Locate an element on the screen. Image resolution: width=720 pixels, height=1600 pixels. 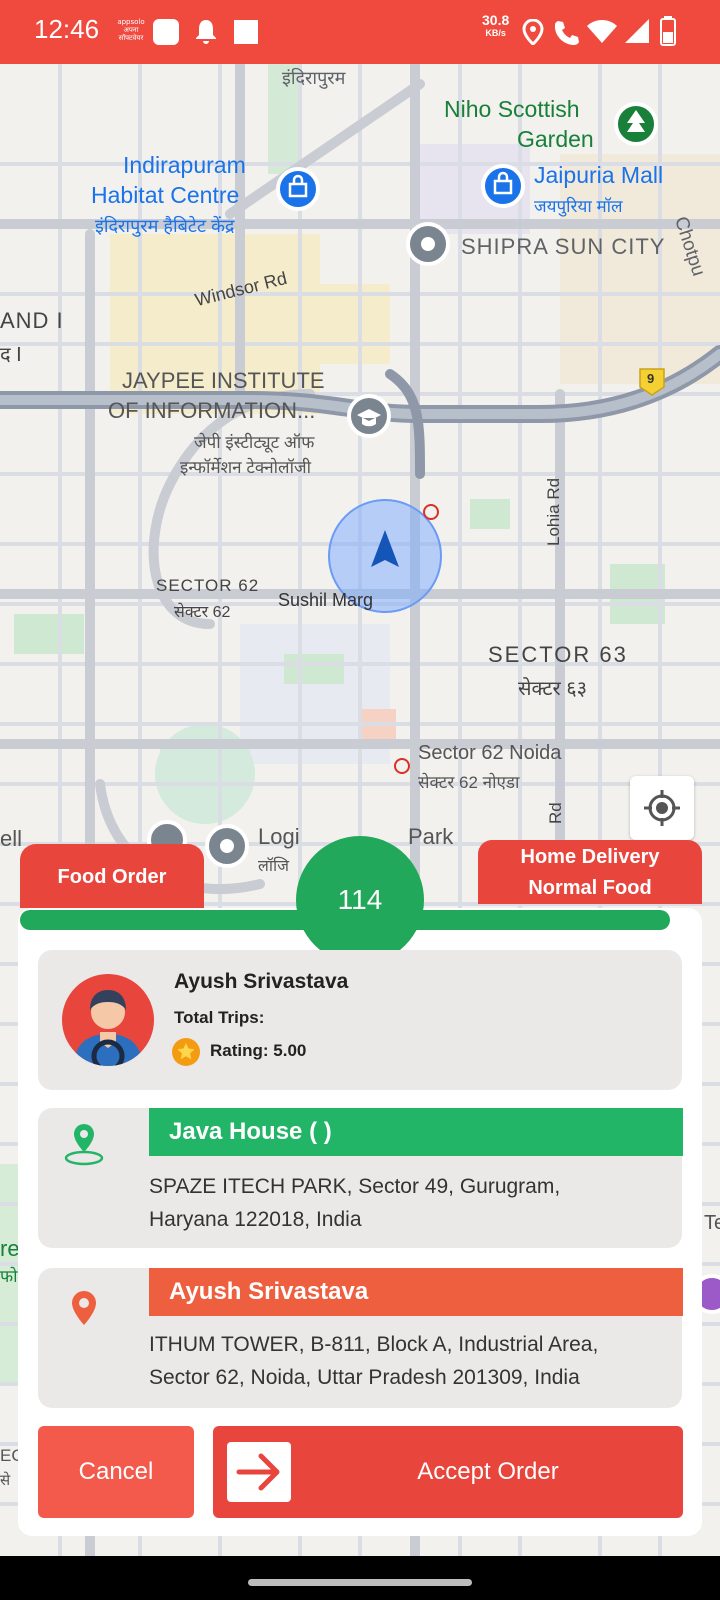
map-label: Rd is located at coordinates (555, 813).